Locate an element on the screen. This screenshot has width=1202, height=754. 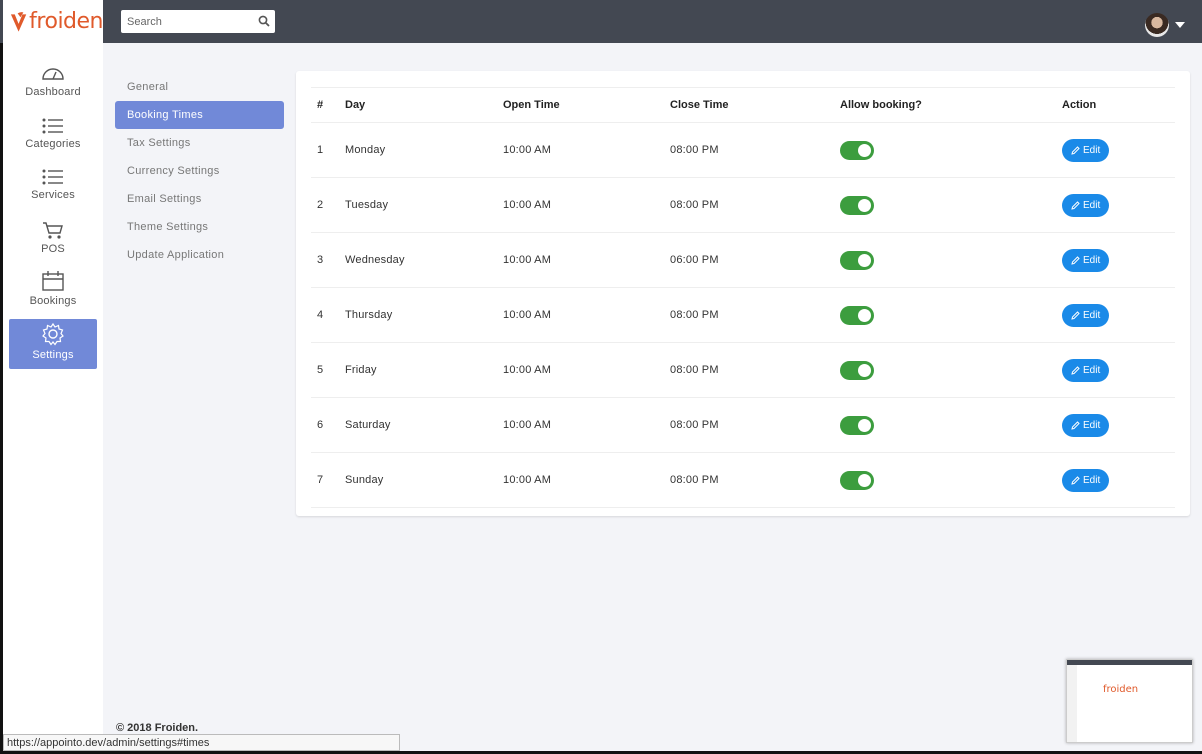
header-number: # is located at coordinates (327, 105).